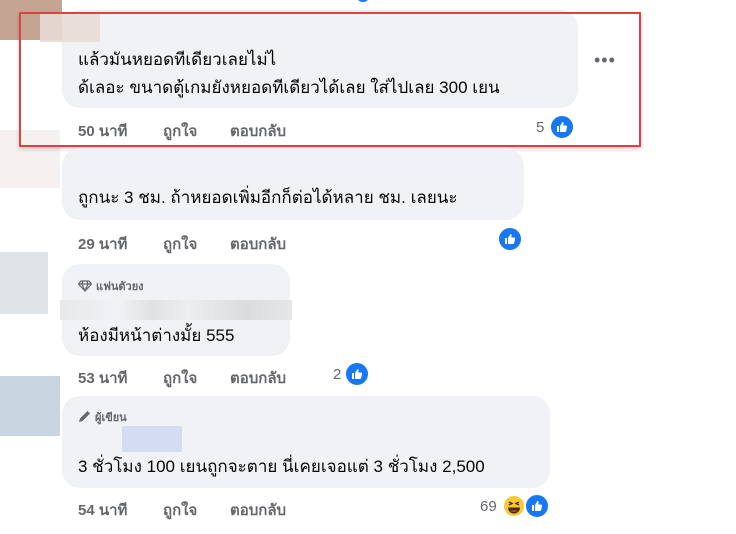 The height and width of the screenshot is (534, 736). Describe the element at coordinates (84, 416) in the screenshot. I see `pencil-icon` at that location.